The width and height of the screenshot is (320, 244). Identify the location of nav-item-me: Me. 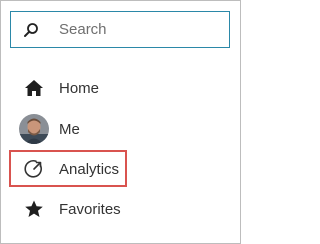
(120, 129).